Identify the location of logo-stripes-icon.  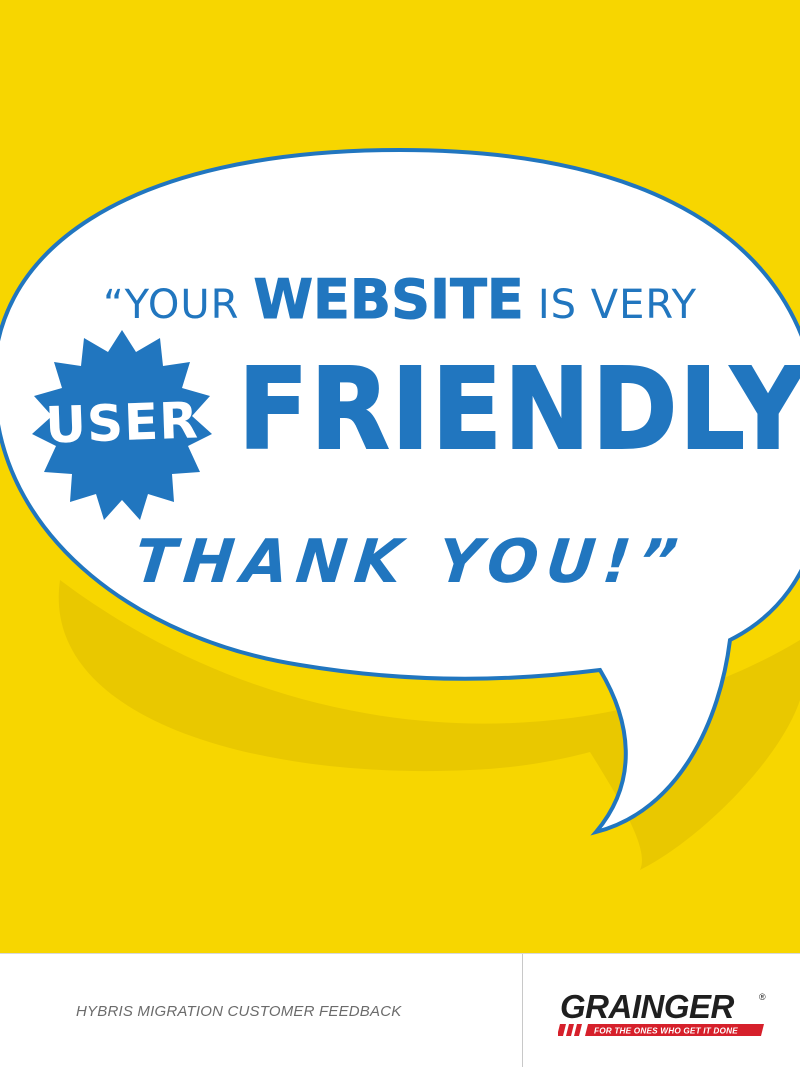
(570, 1030).